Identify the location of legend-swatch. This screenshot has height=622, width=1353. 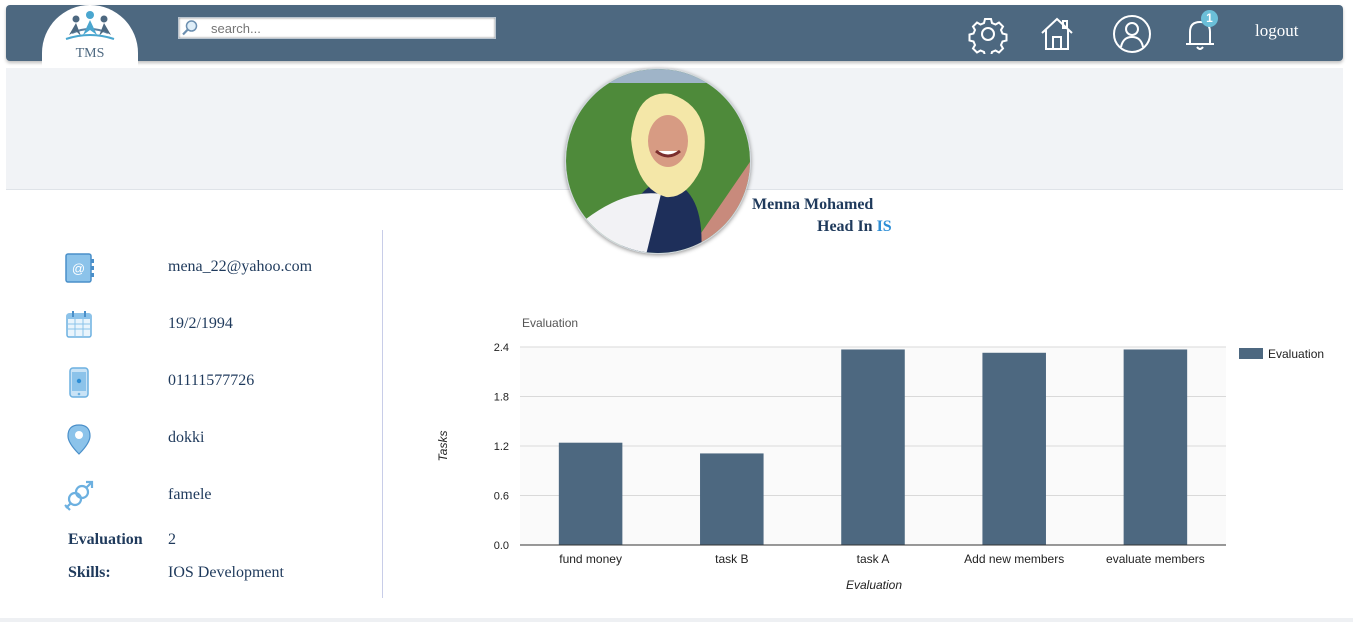
(1251, 353).